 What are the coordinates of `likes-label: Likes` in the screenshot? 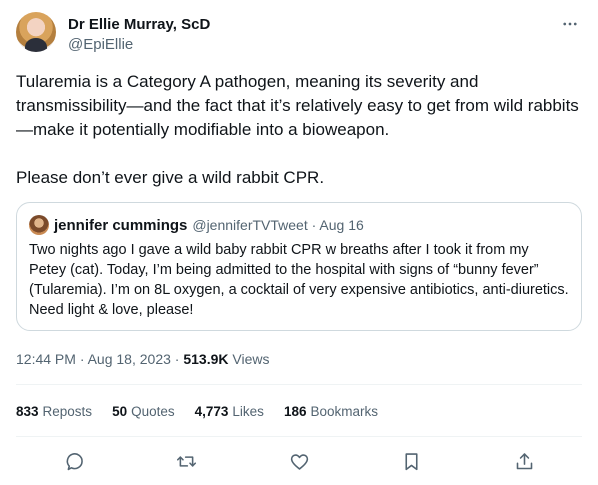 It's located at (248, 411).